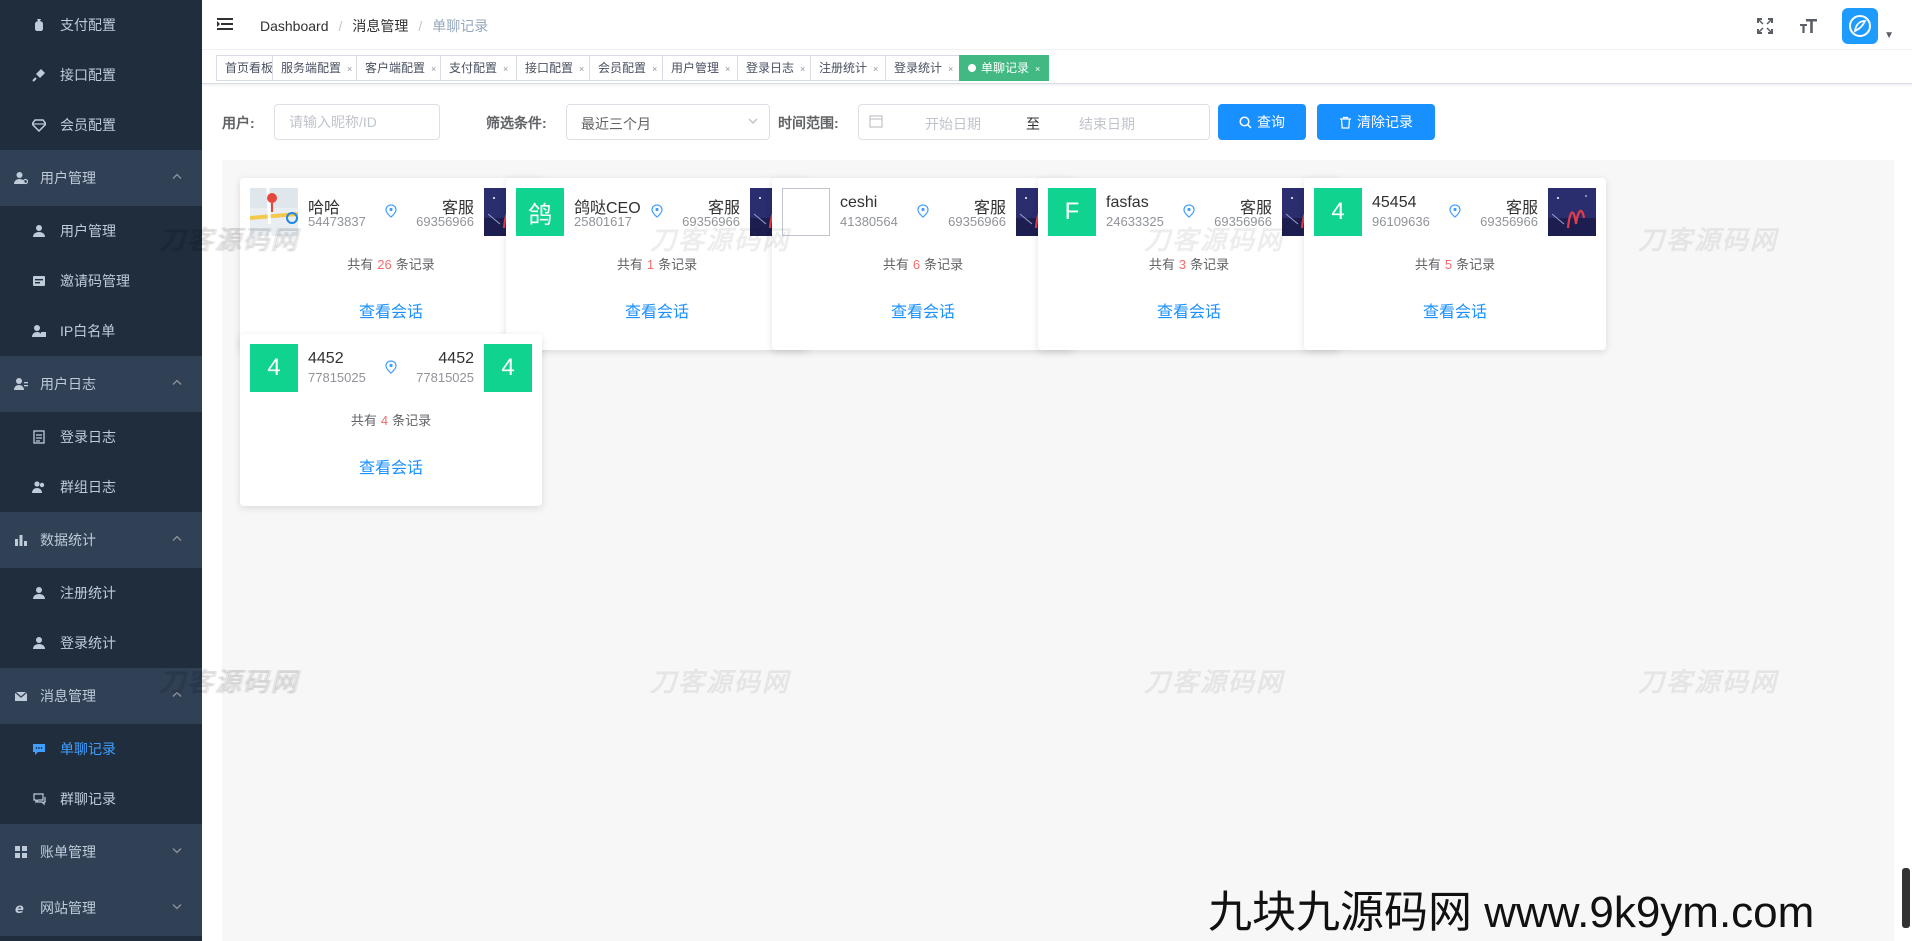  I want to click on breadcrumb-current: 单聊记录, so click(460, 26).